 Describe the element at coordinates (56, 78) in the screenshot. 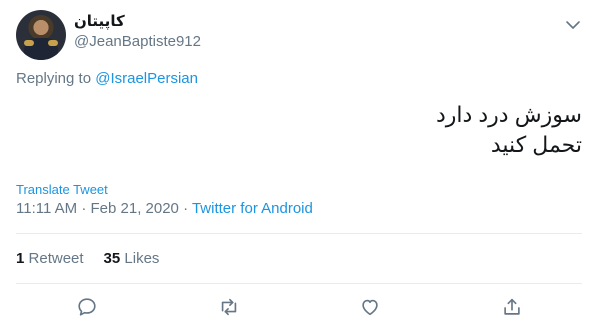

I see `replying-to-prefix: Replying to` at that location.